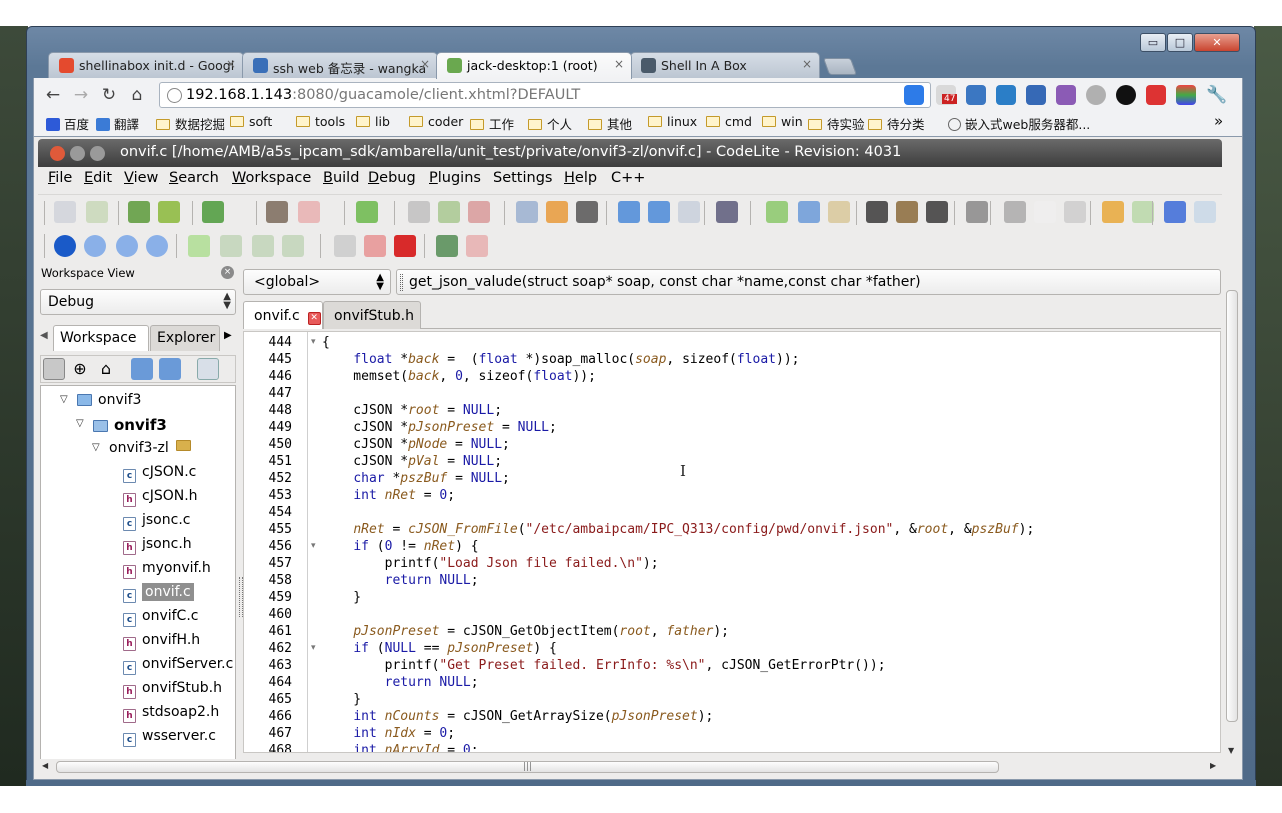  Describe the element at coordinates (141, 451) in the screenshot. I see `tree-item-fold: ▽ onvif3-zl` at that location.